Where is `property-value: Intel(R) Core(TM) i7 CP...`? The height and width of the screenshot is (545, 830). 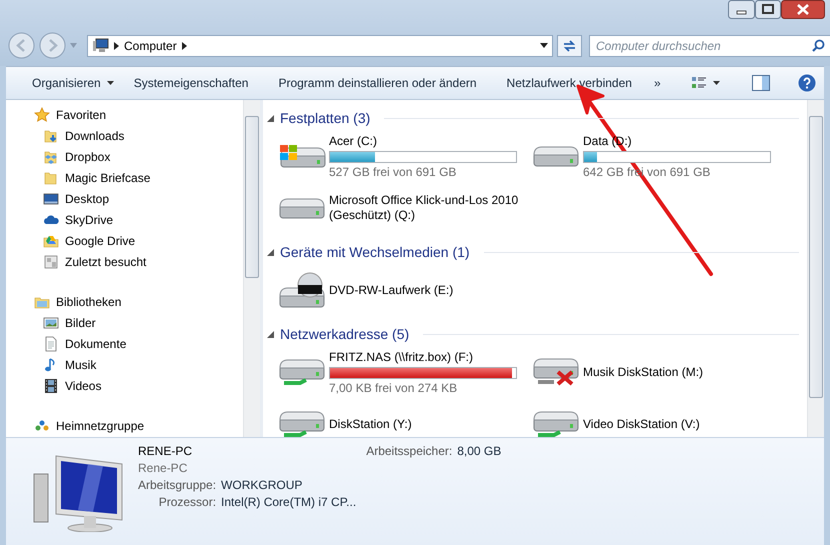
property-value: Intel(R) Core(TM) i7 CP... is located at coordinates (288, 502).